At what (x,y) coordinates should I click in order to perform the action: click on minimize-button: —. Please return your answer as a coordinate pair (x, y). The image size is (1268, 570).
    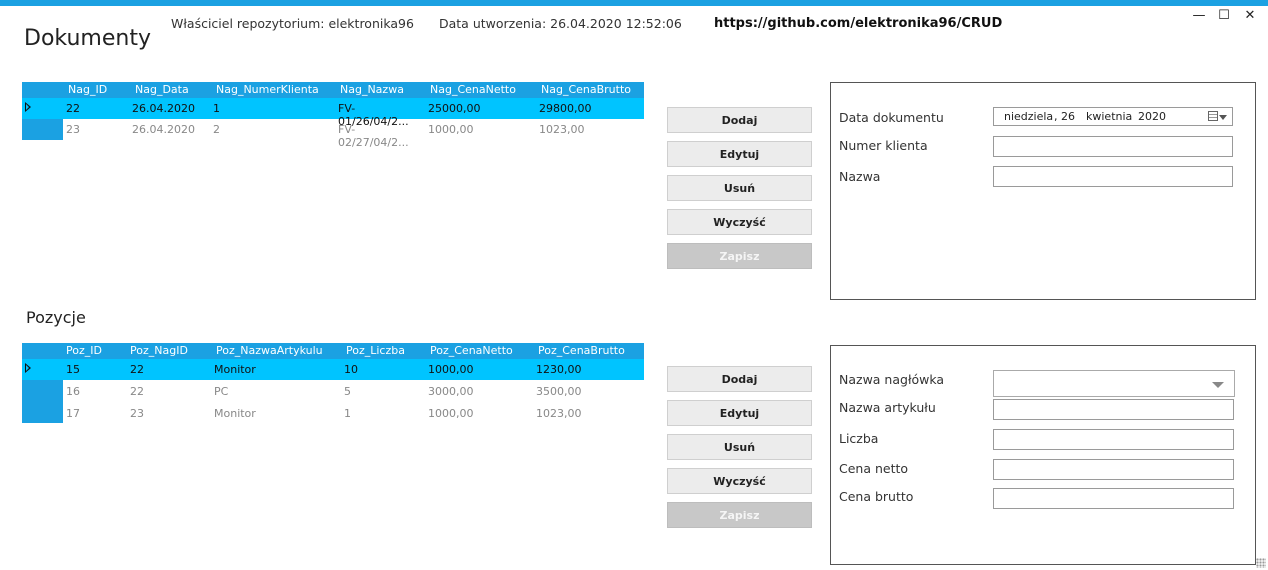
    Looking at the image, I should click on (1199, 15).